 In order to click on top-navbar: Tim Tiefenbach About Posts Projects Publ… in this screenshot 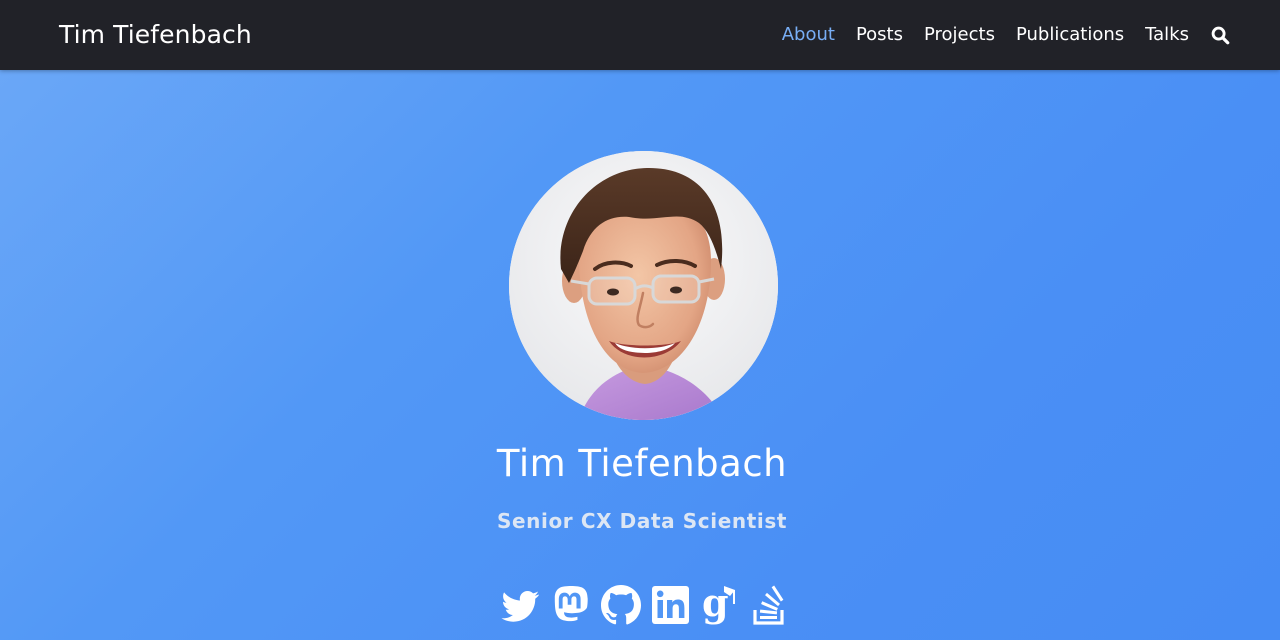, I will do `click(640, 35)`.